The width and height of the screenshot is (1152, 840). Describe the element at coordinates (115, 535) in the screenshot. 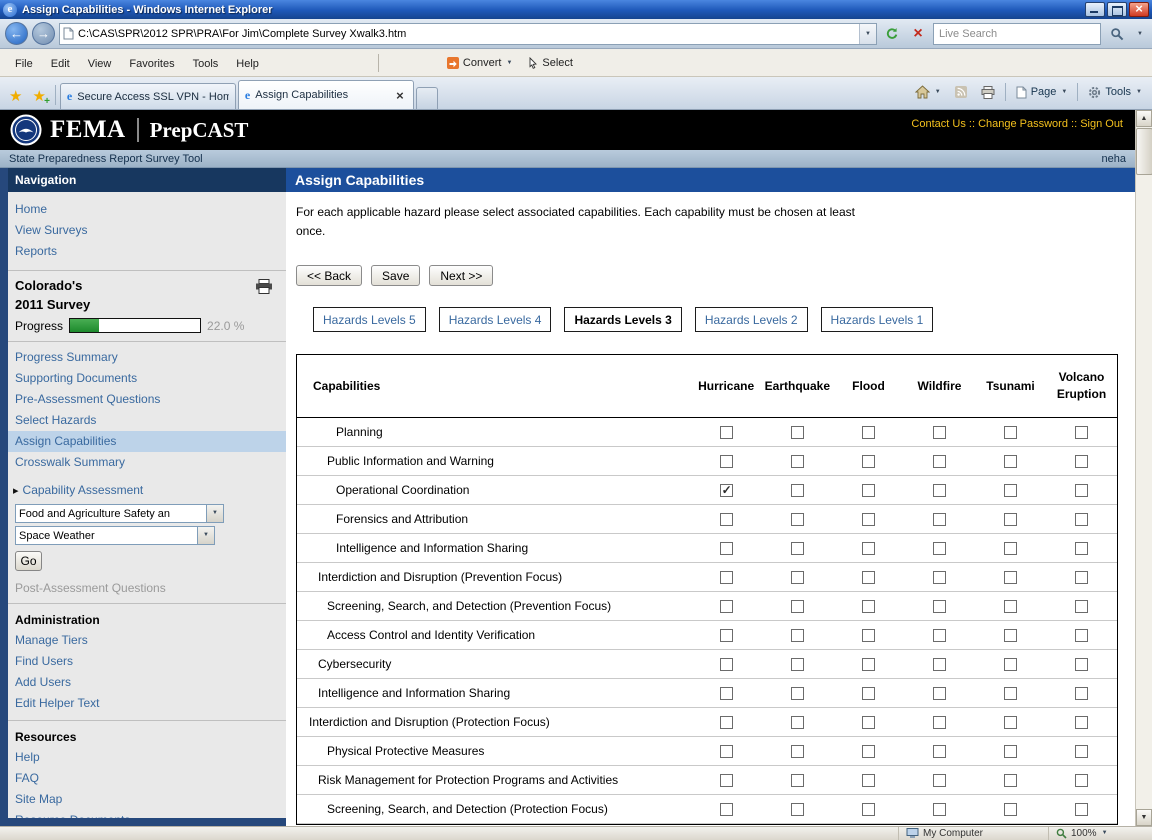

I see `hazard-dropdown: Space Weather` at that location.